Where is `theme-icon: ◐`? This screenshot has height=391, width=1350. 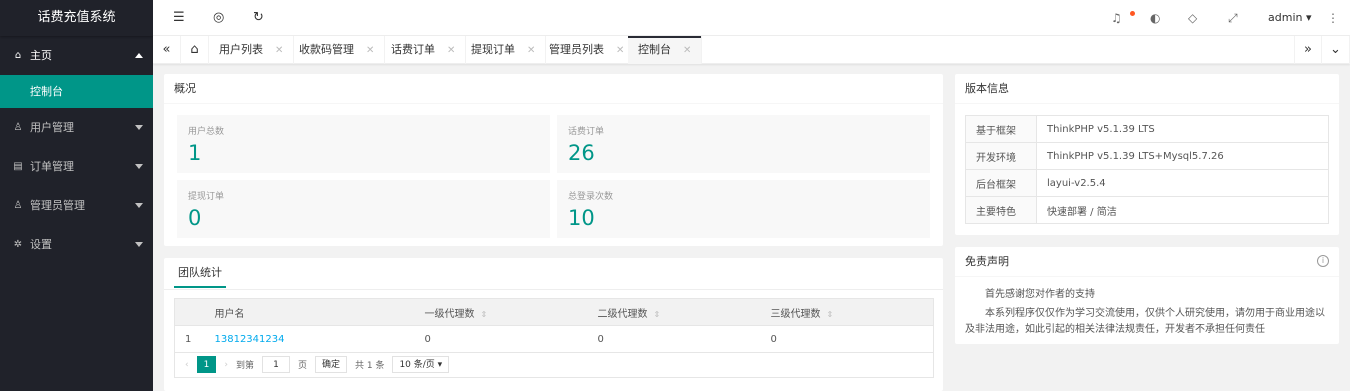
theme-icon: ◐ is located at coordinates (1155, 18).